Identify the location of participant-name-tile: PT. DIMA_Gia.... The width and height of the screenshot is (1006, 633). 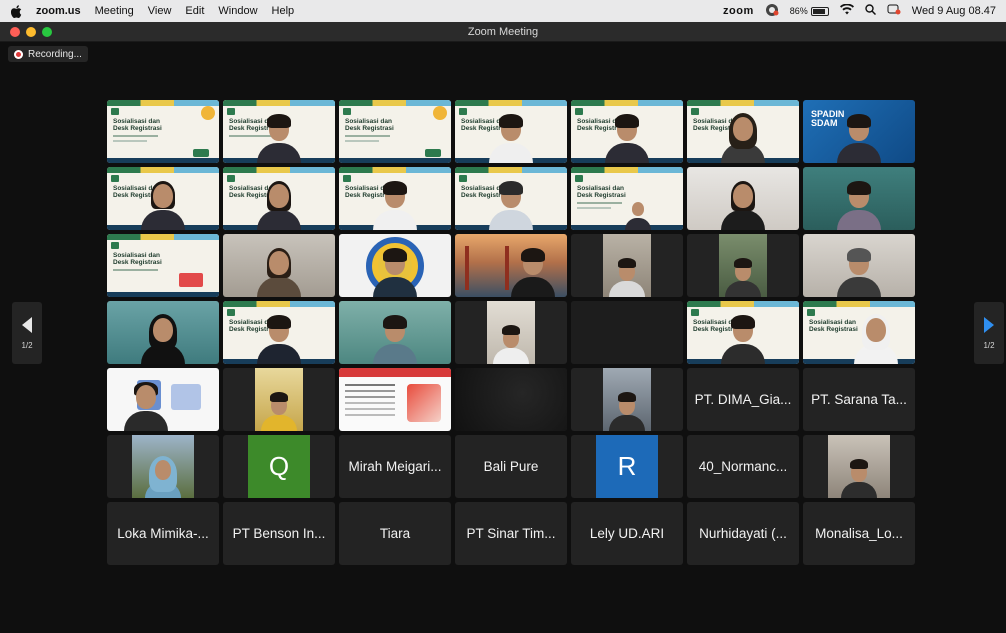
(743, 399).